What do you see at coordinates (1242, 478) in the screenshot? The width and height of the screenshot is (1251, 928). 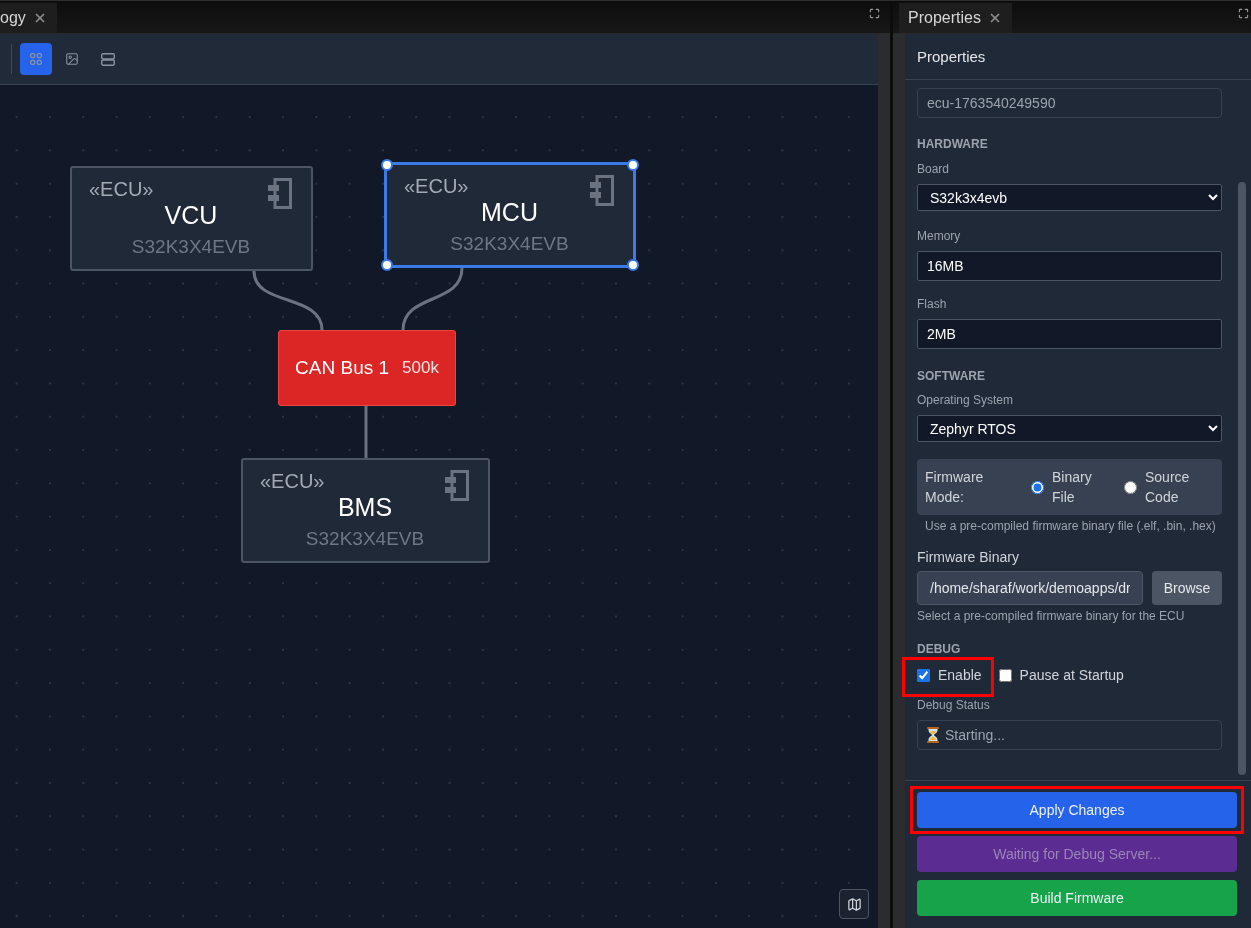 I see `scrollbar-thumb` at bounding box center [1242, 478].